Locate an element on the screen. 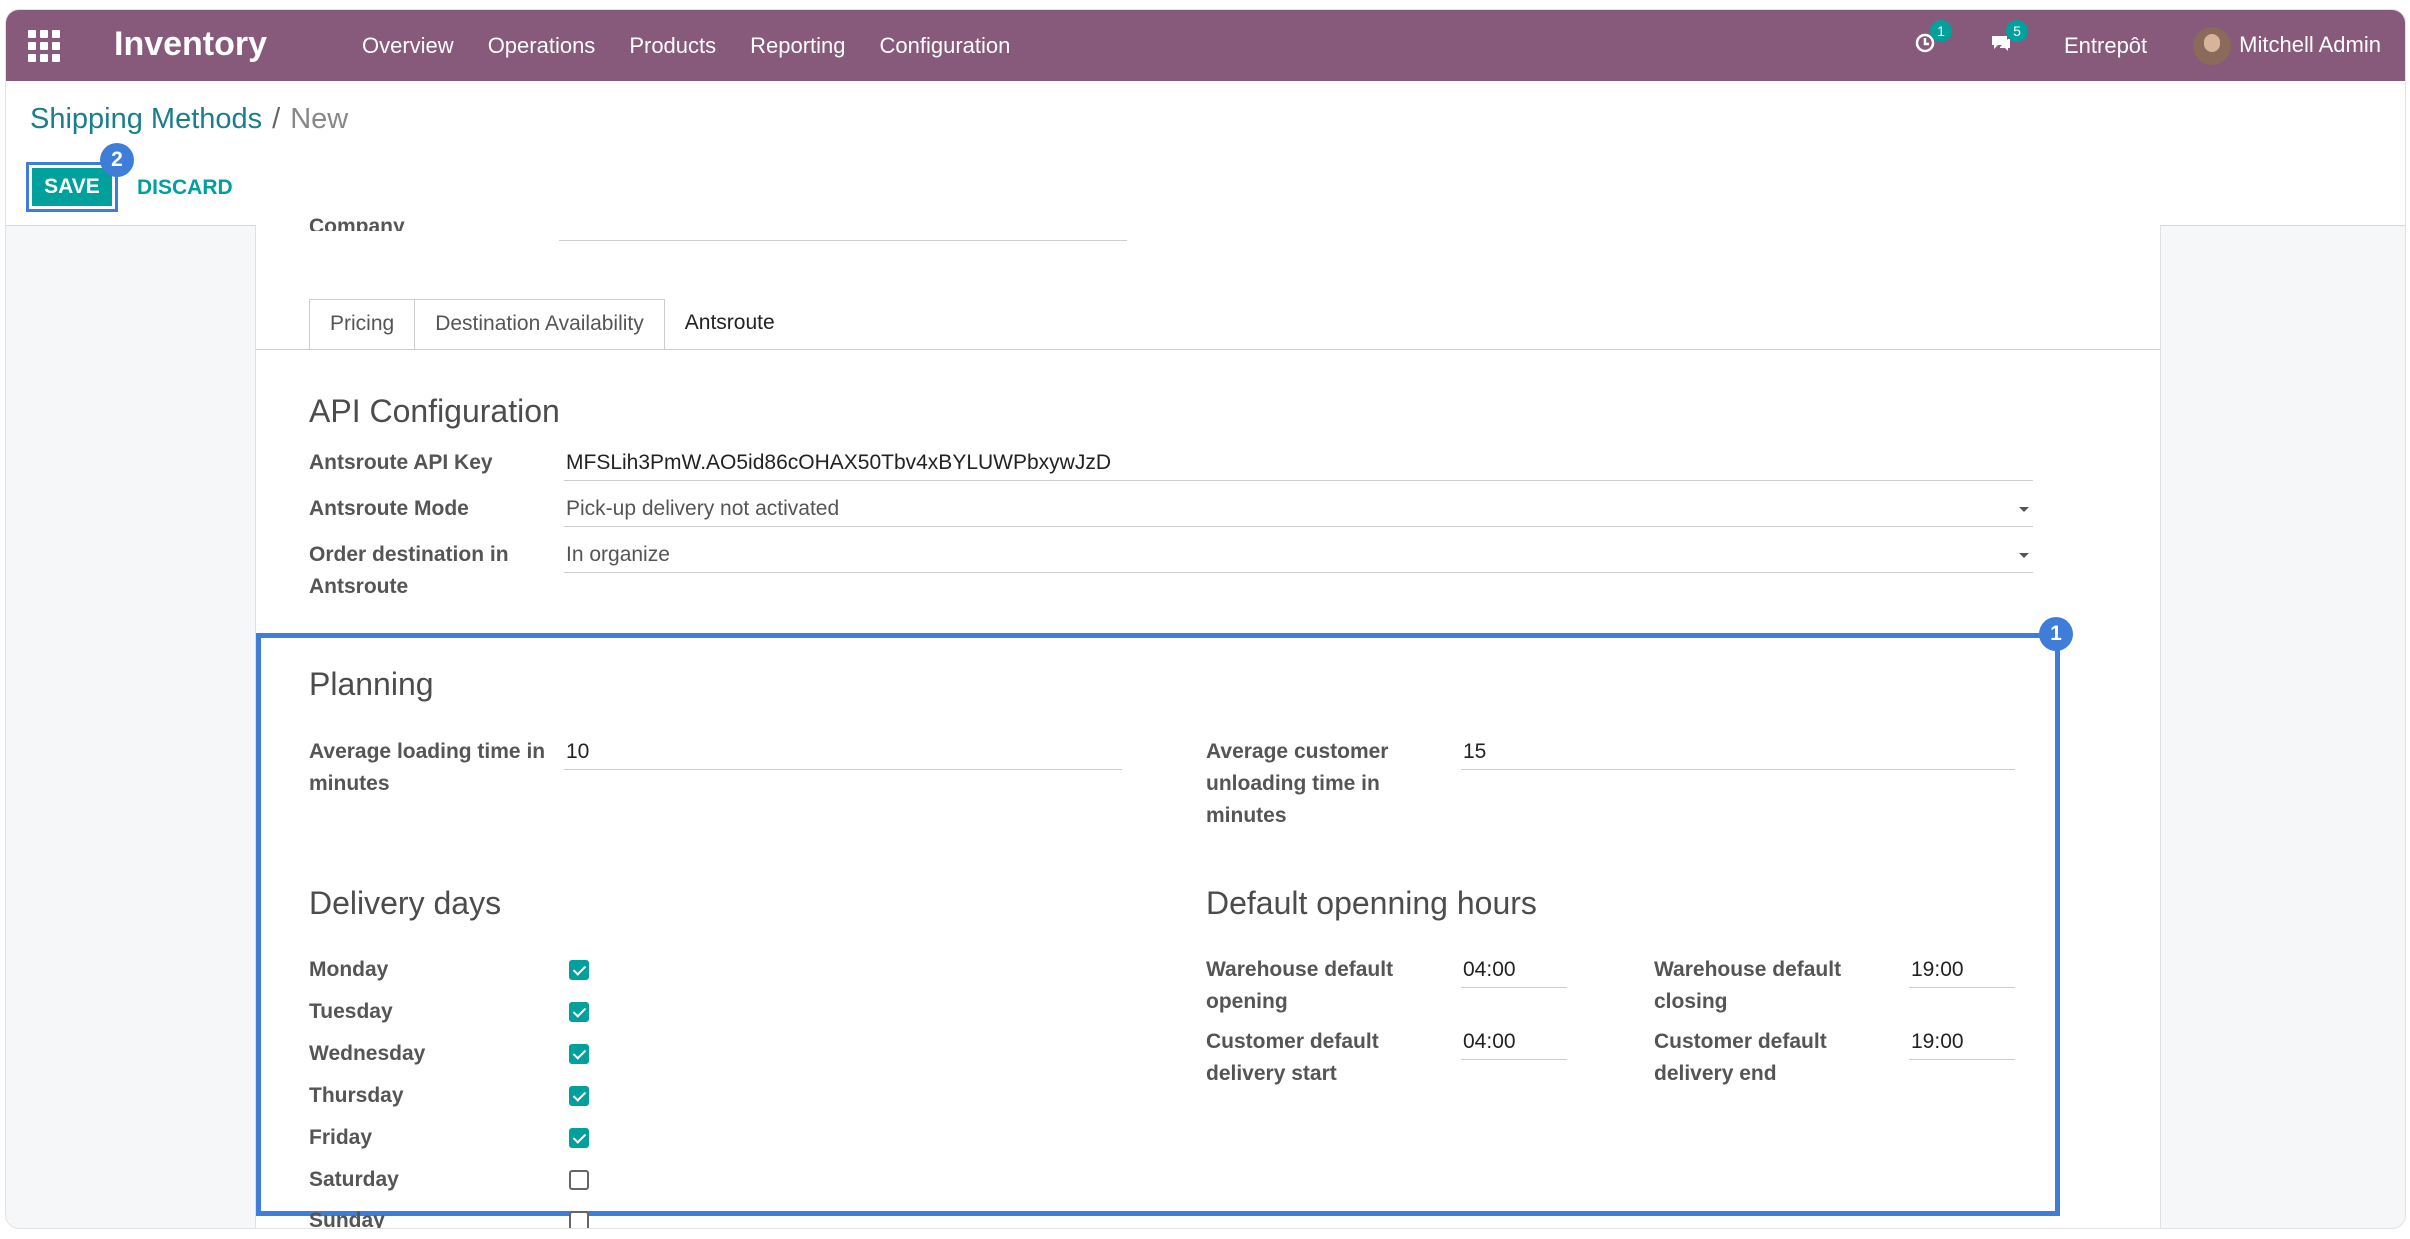 Image resolution: width=2410 pixels, height=1239 pixels. menu-operations: Operations is located at coordinates (542, 46).